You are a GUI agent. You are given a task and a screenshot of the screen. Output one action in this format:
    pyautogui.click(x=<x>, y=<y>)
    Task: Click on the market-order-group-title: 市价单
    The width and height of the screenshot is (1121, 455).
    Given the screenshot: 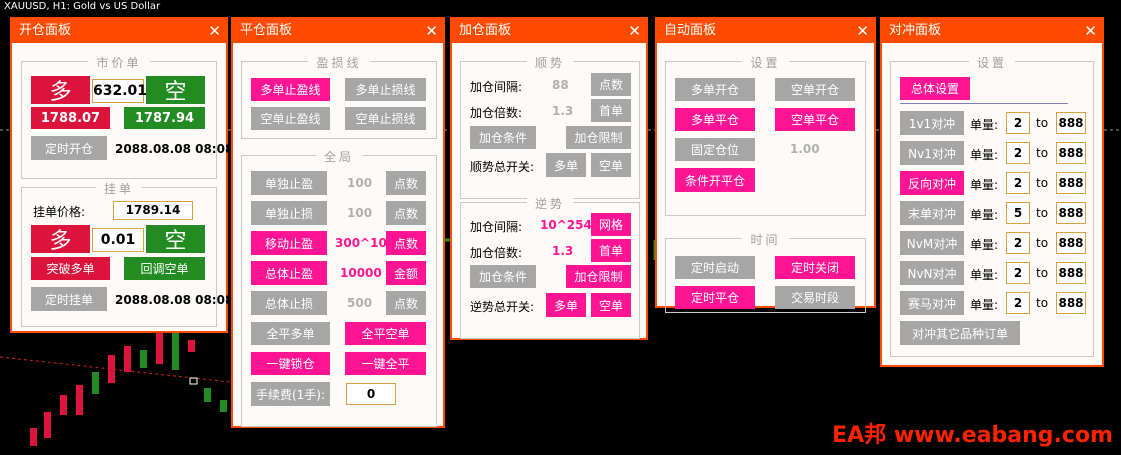 What is the action you would take?
    pyautogui.click(x=119, y=63)
    